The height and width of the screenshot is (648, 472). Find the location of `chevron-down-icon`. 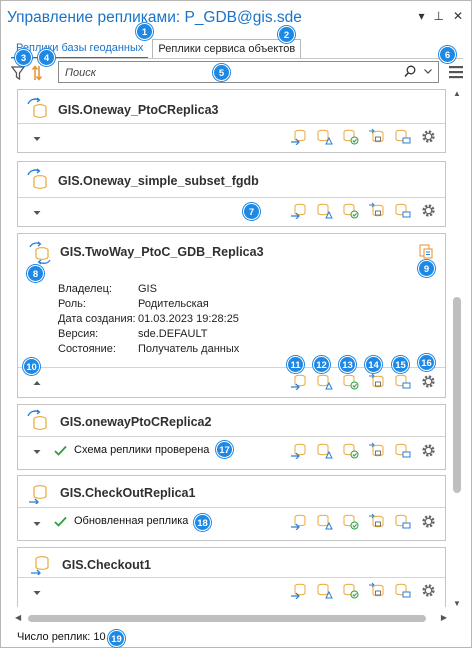

chevron-down-icon is located at coordinates (428, 71).